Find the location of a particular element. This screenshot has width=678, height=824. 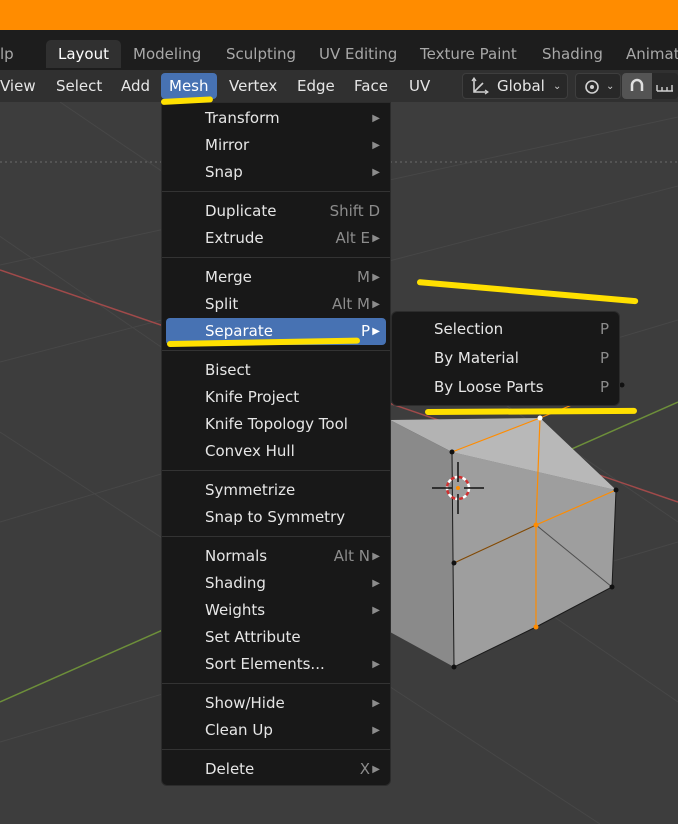

title-bar is located at coordinates (339, 15).